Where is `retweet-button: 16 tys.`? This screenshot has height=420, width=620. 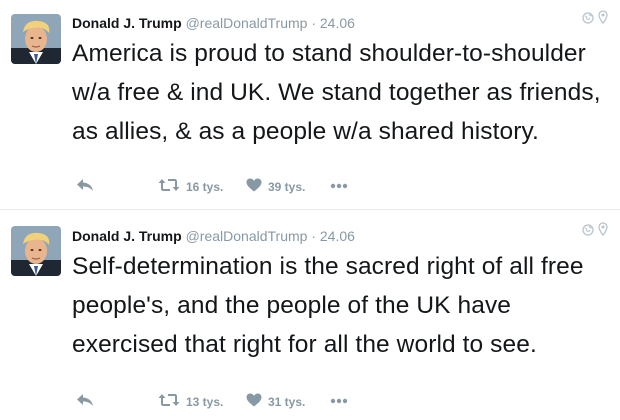 retweet-button: 16 tys. is located at coordinates (190, 186).